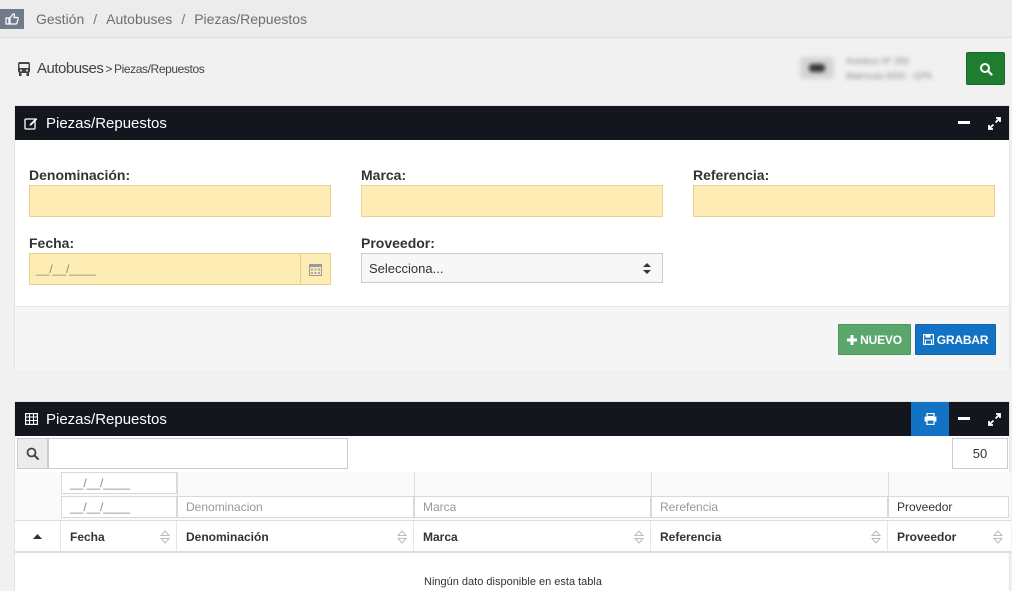  I want to click on select-arrows-icon, so click(647, 268).